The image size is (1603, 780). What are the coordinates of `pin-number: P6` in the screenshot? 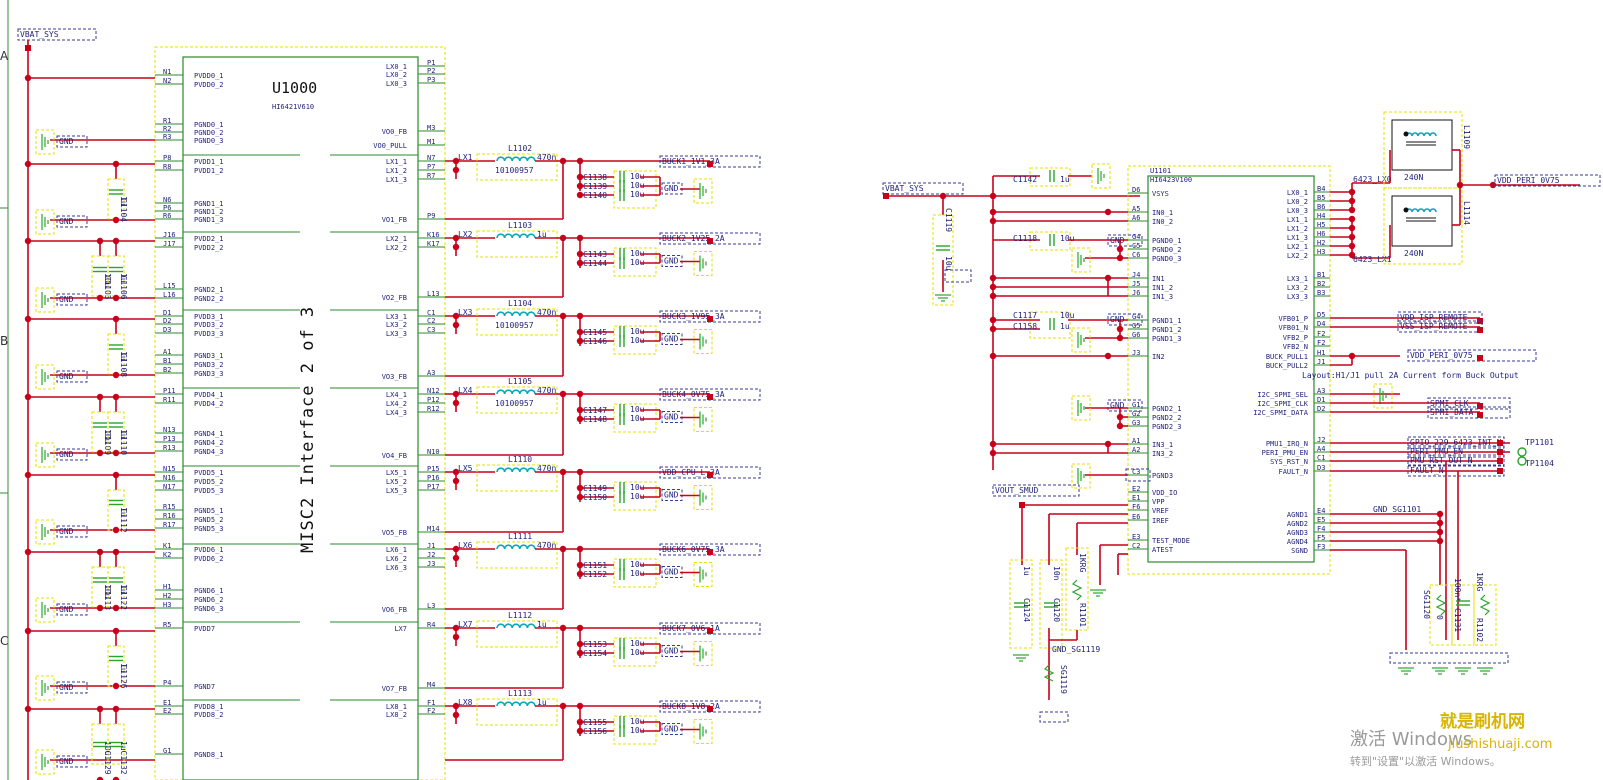 It's located at (167, 208).